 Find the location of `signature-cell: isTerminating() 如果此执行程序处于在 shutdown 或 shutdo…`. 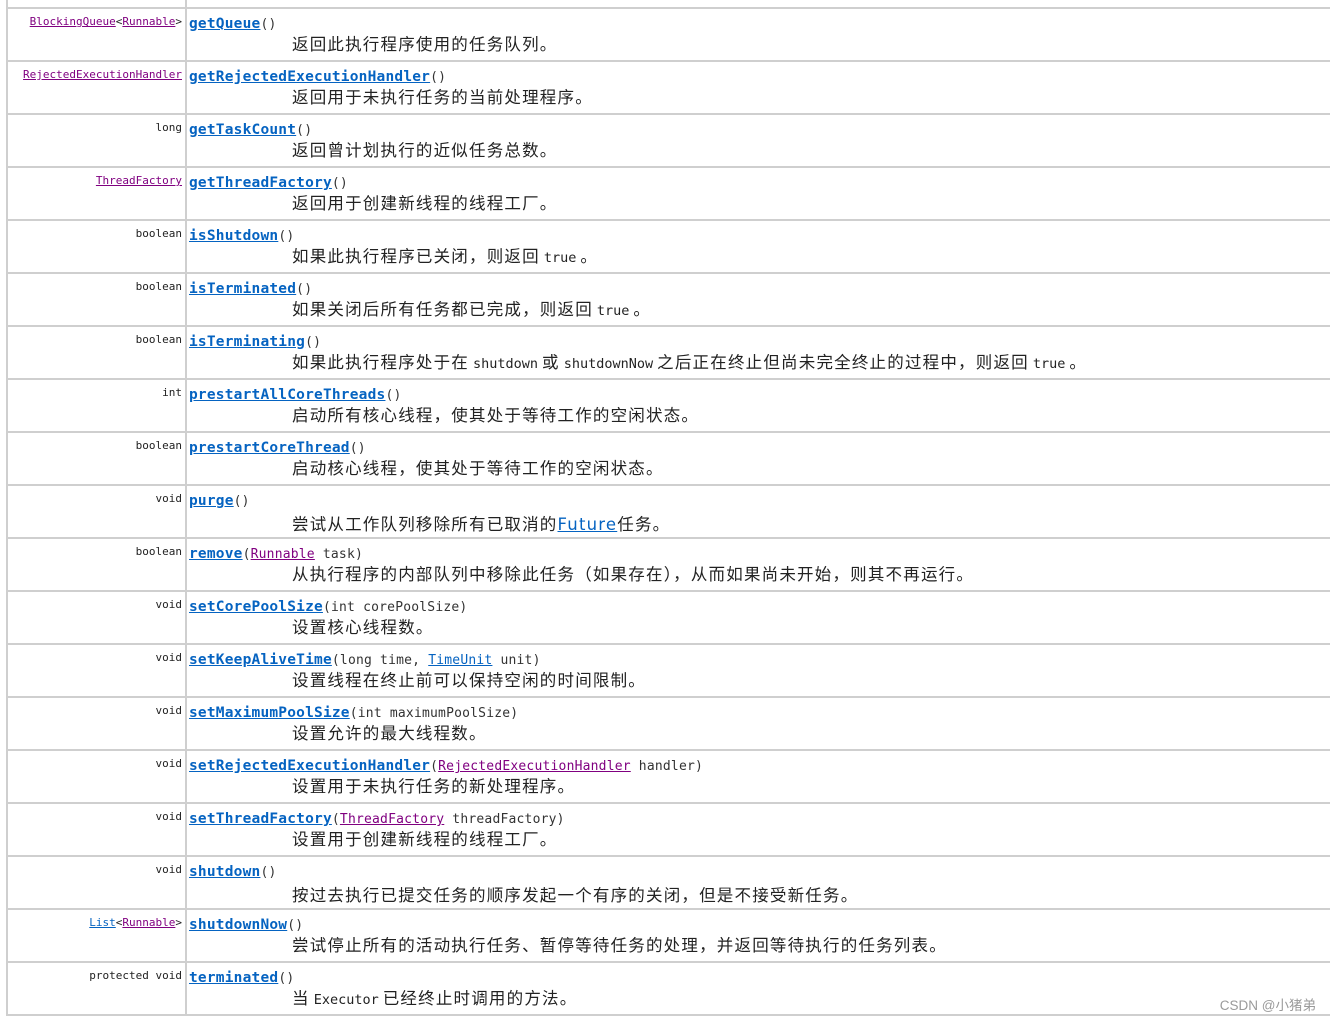

signature-cell: isTerminating() 如果此执行程序处于在 shutdown 或 shutdo… is located at coordinates (757, 352).